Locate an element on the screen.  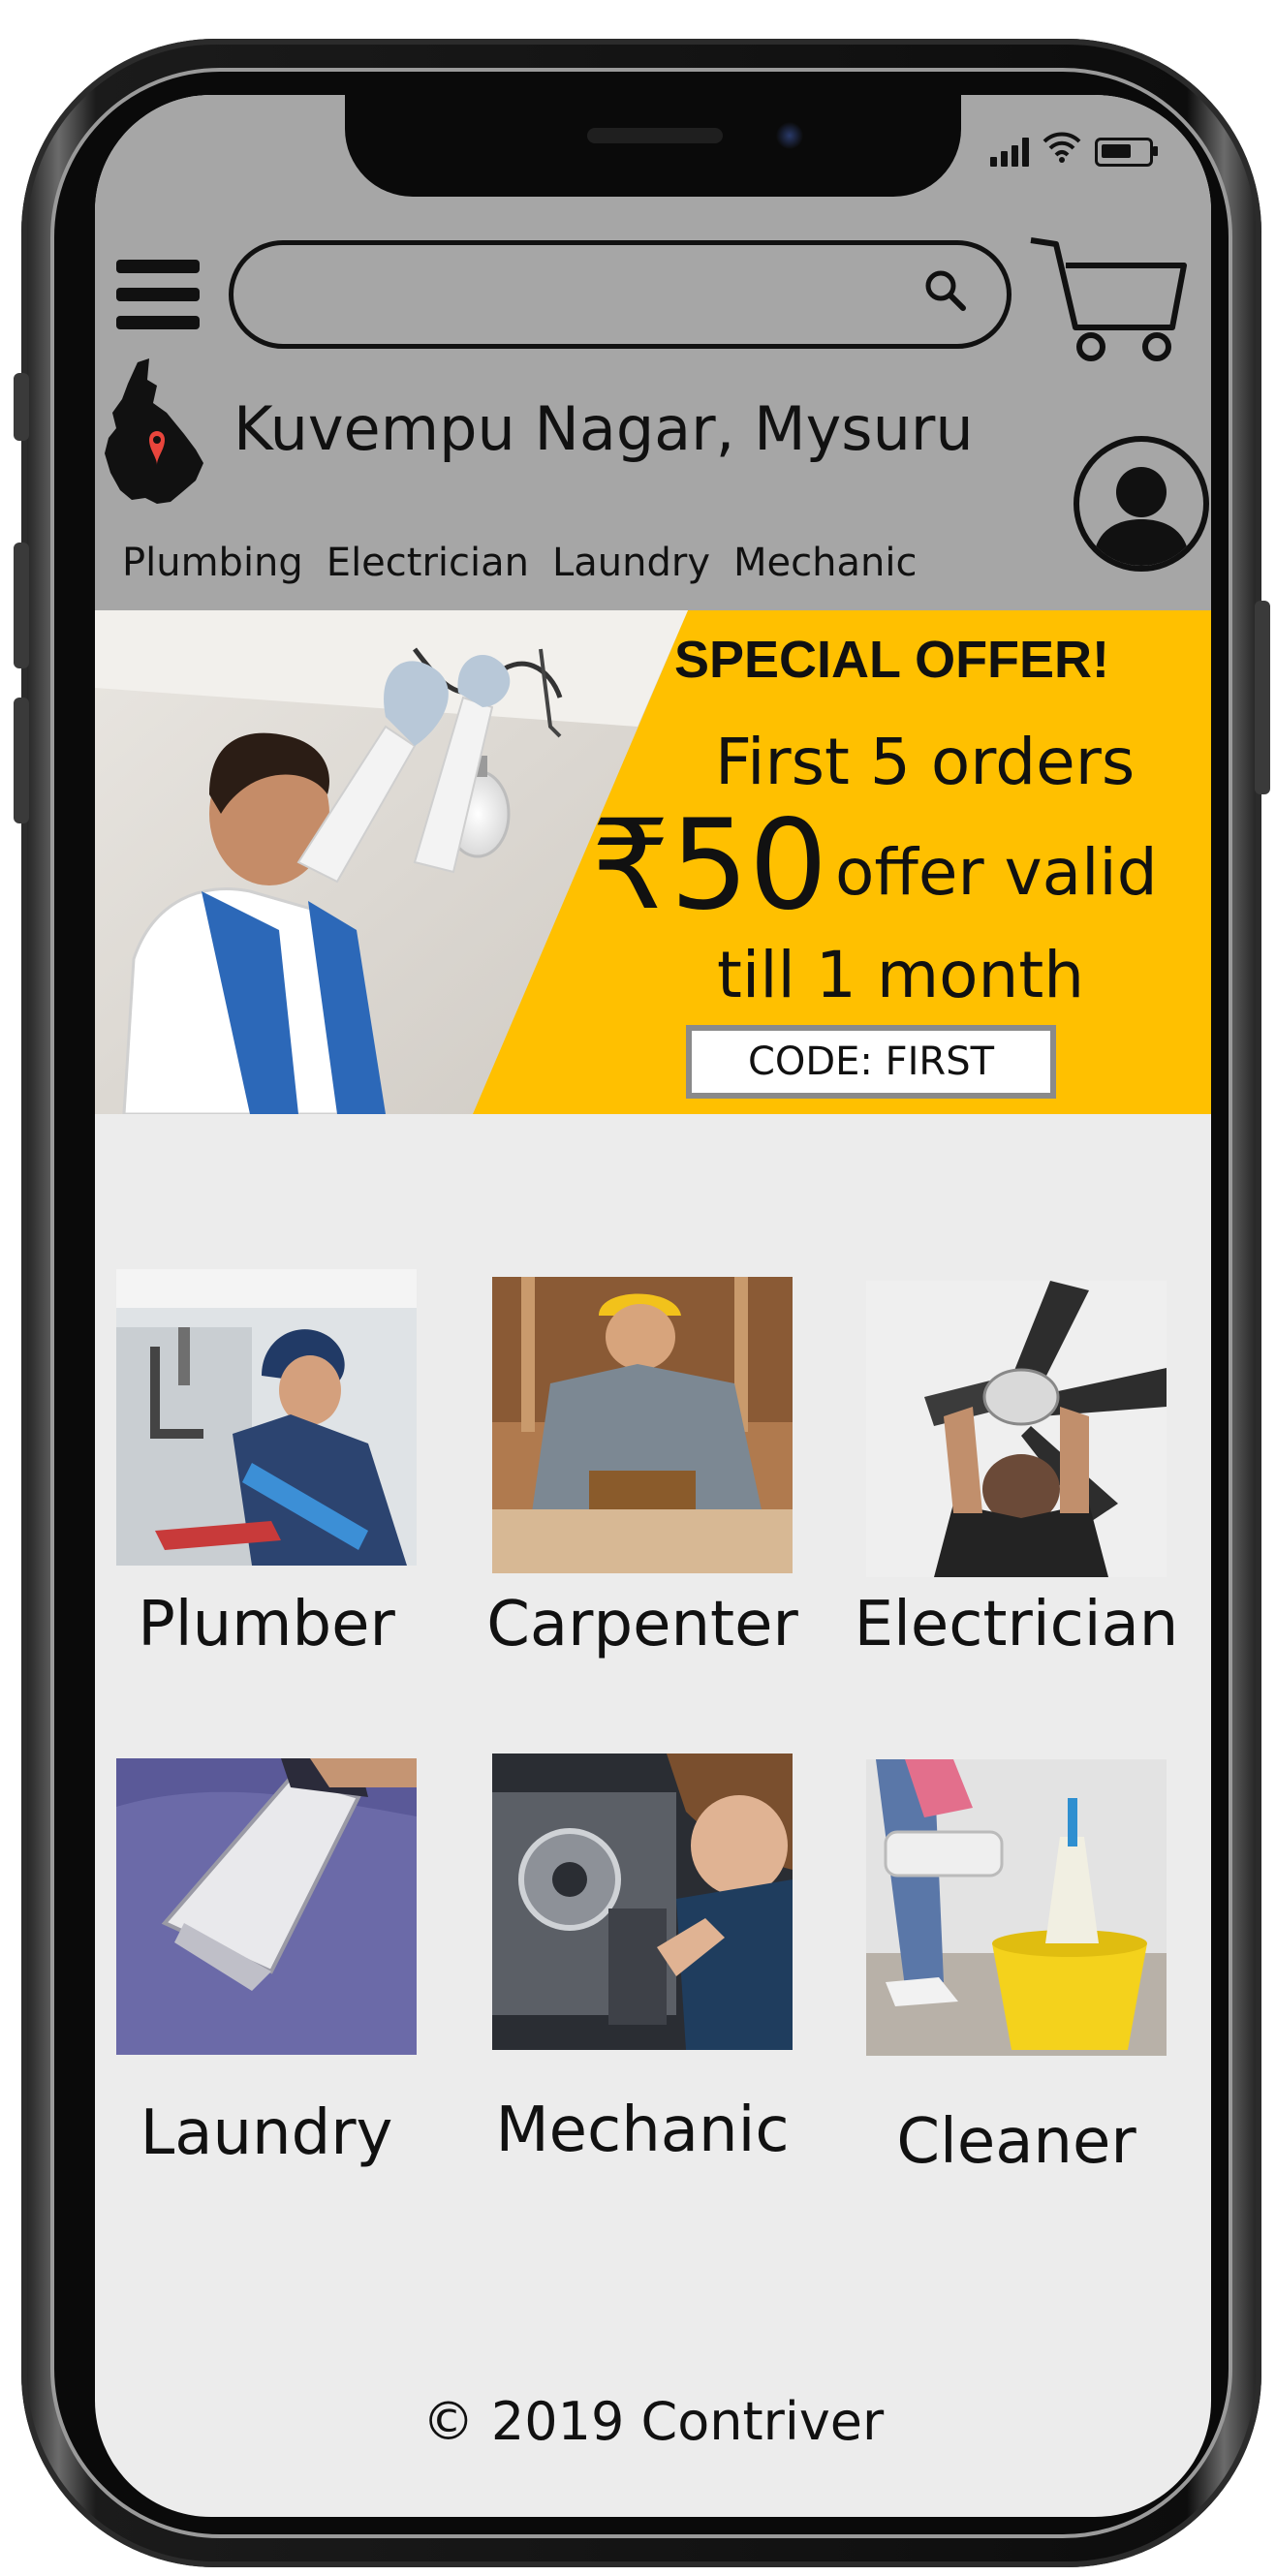
promo-code-badge: CODE: FIRST is located at coordinates (871, 1062).